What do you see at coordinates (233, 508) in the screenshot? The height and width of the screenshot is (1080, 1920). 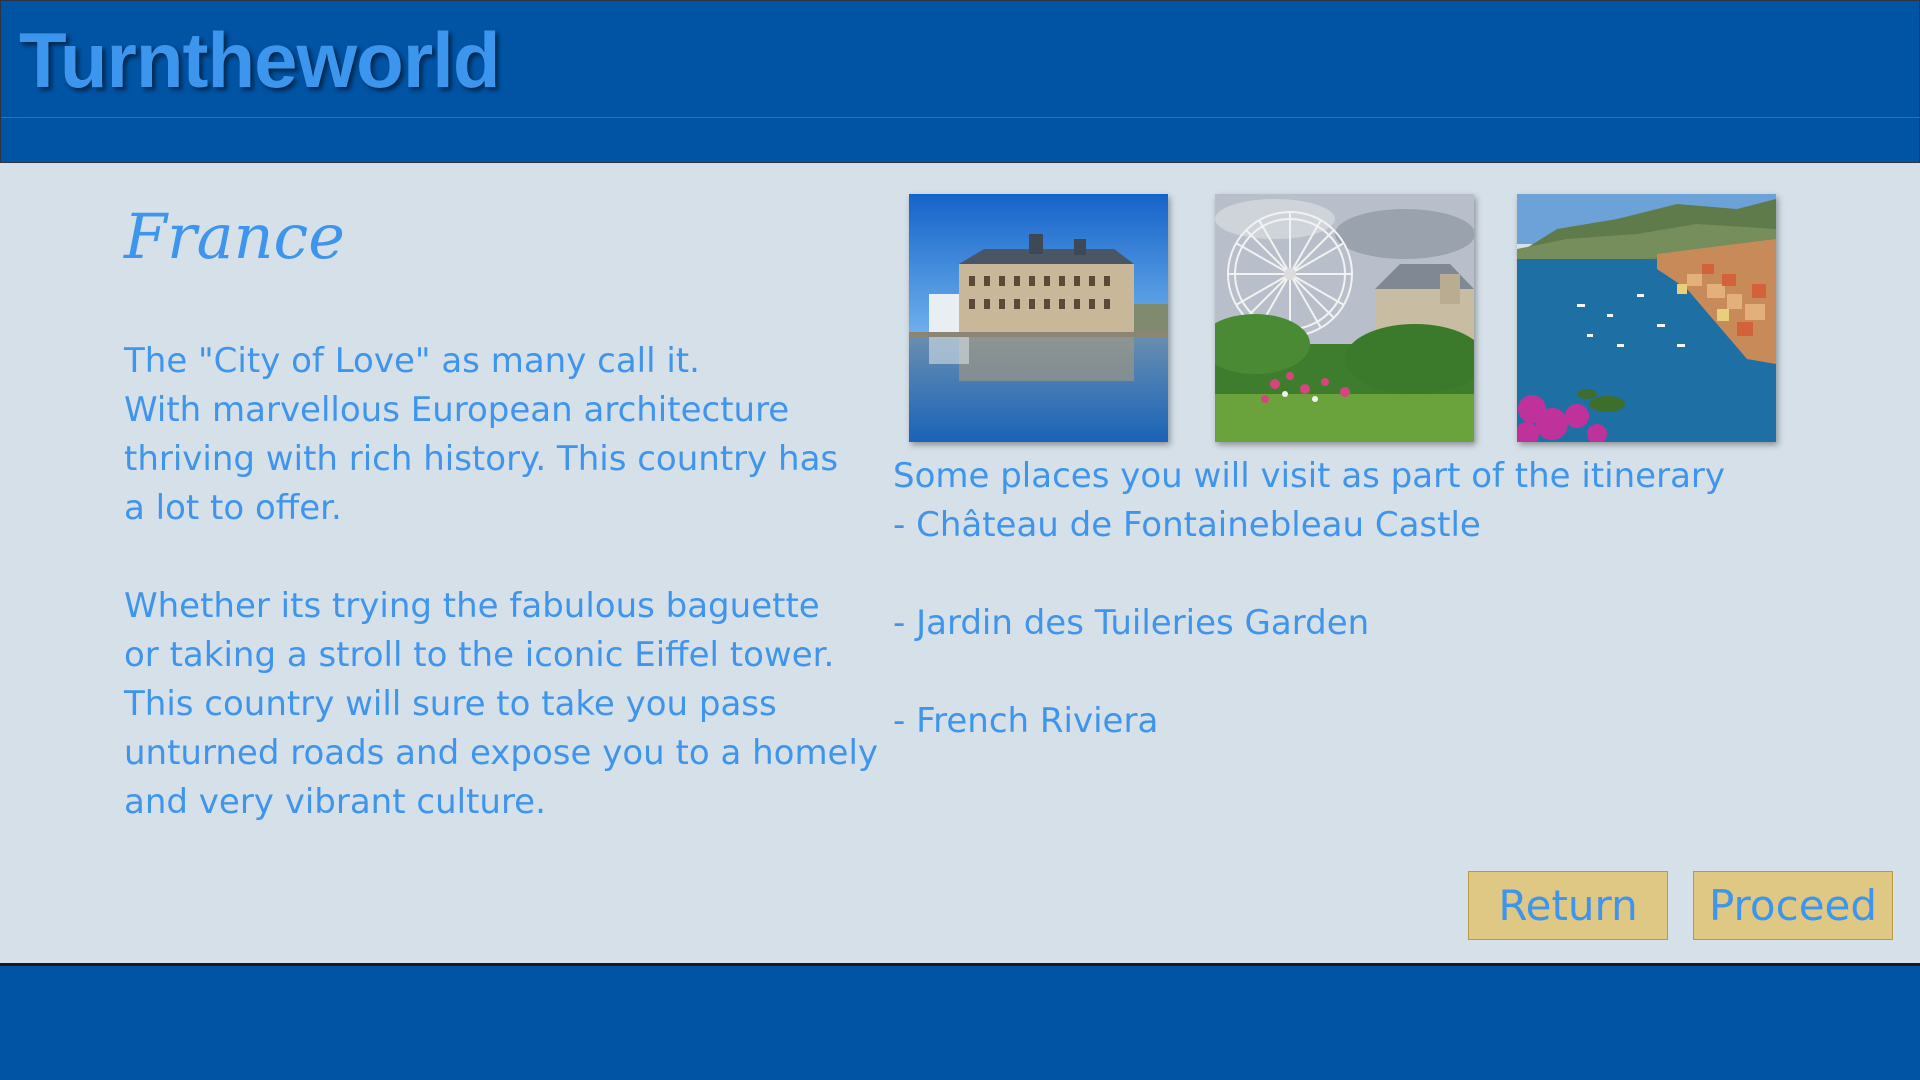 I see `intro-line: a lot to offer.` at bounding box center [233, 508].